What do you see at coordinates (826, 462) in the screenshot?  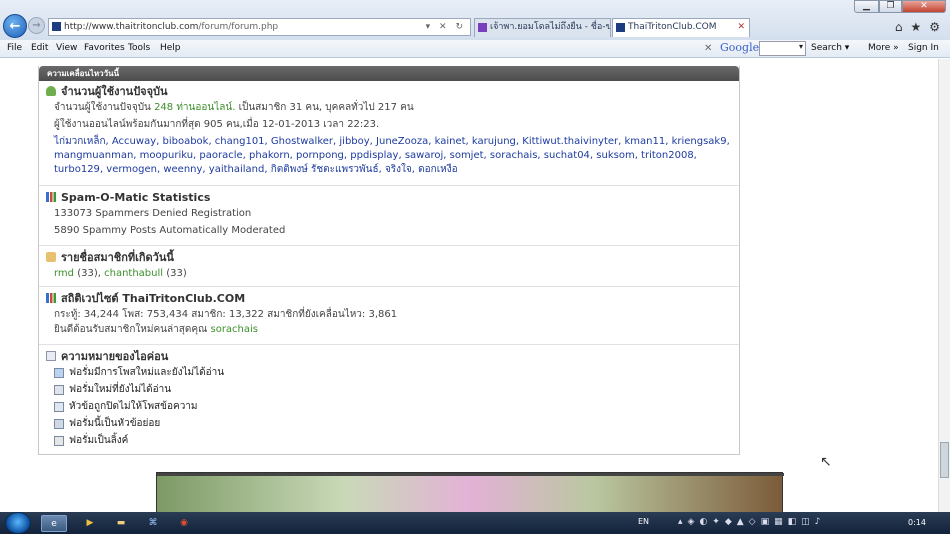 I see `mouse-cursor-icon: ↖` at bounding box center [826, 462].